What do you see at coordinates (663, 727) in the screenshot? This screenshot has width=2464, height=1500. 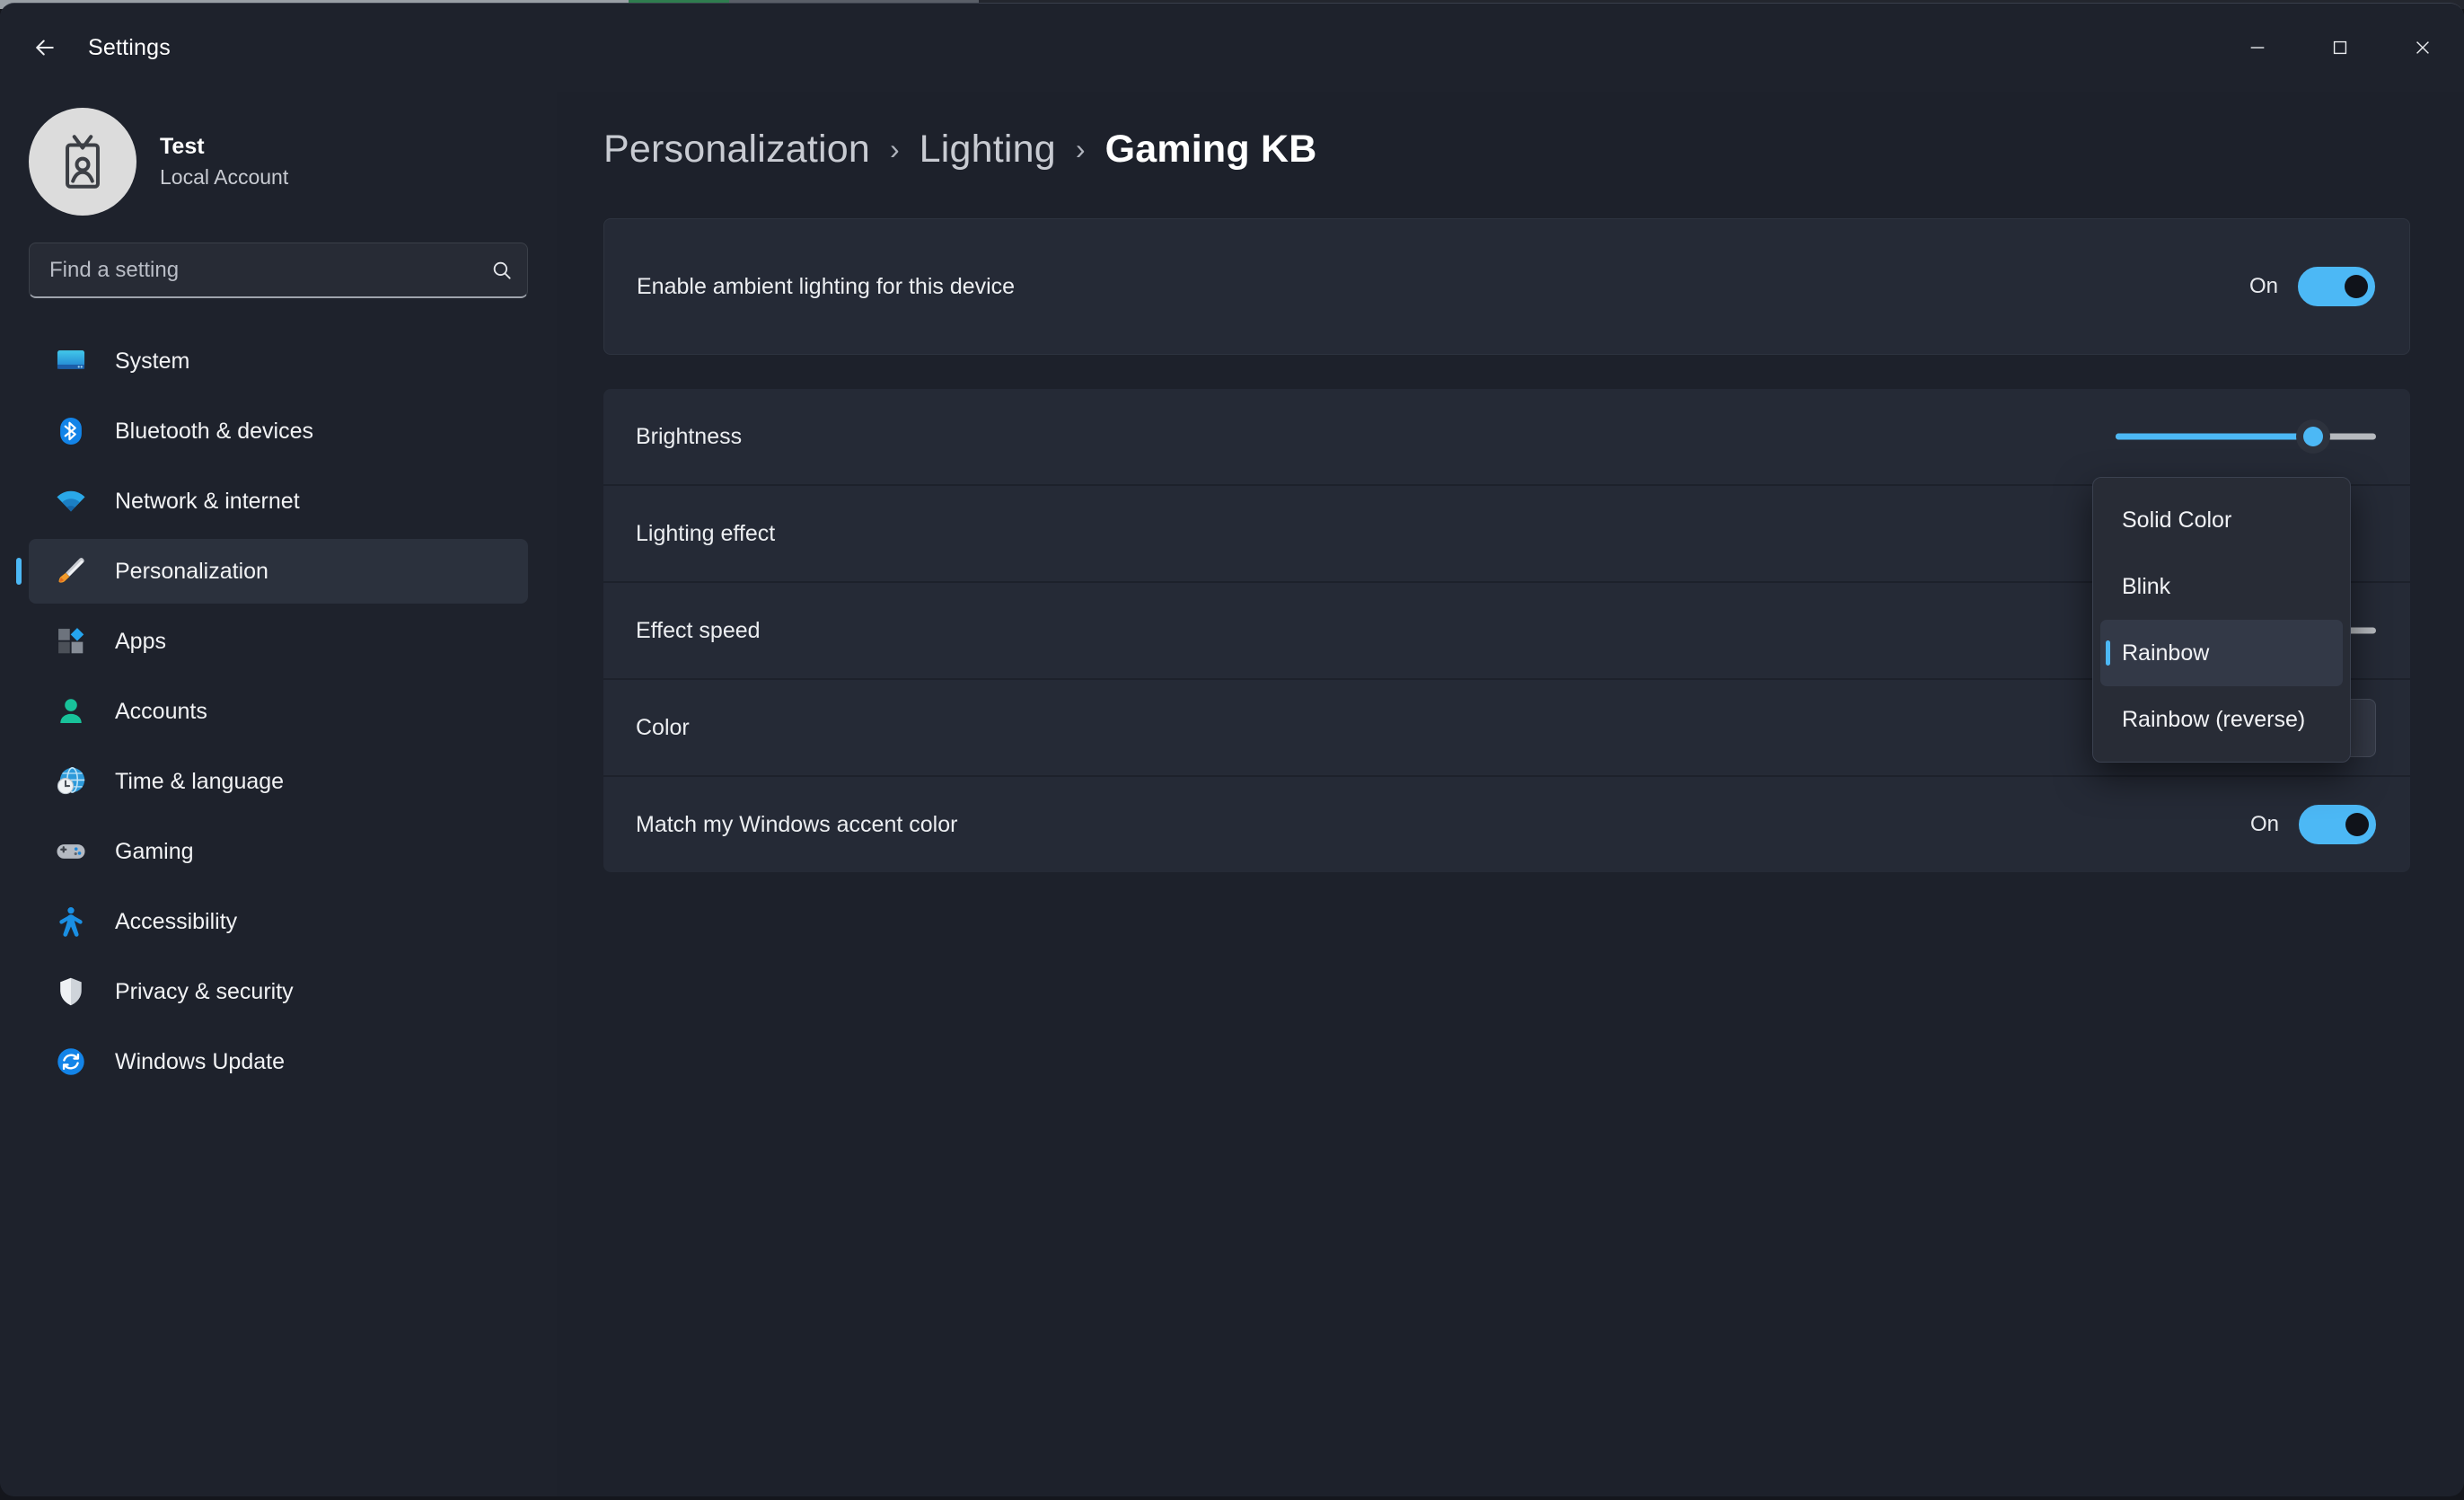 I see `color-label: Color` at bounding box center [663, 727].